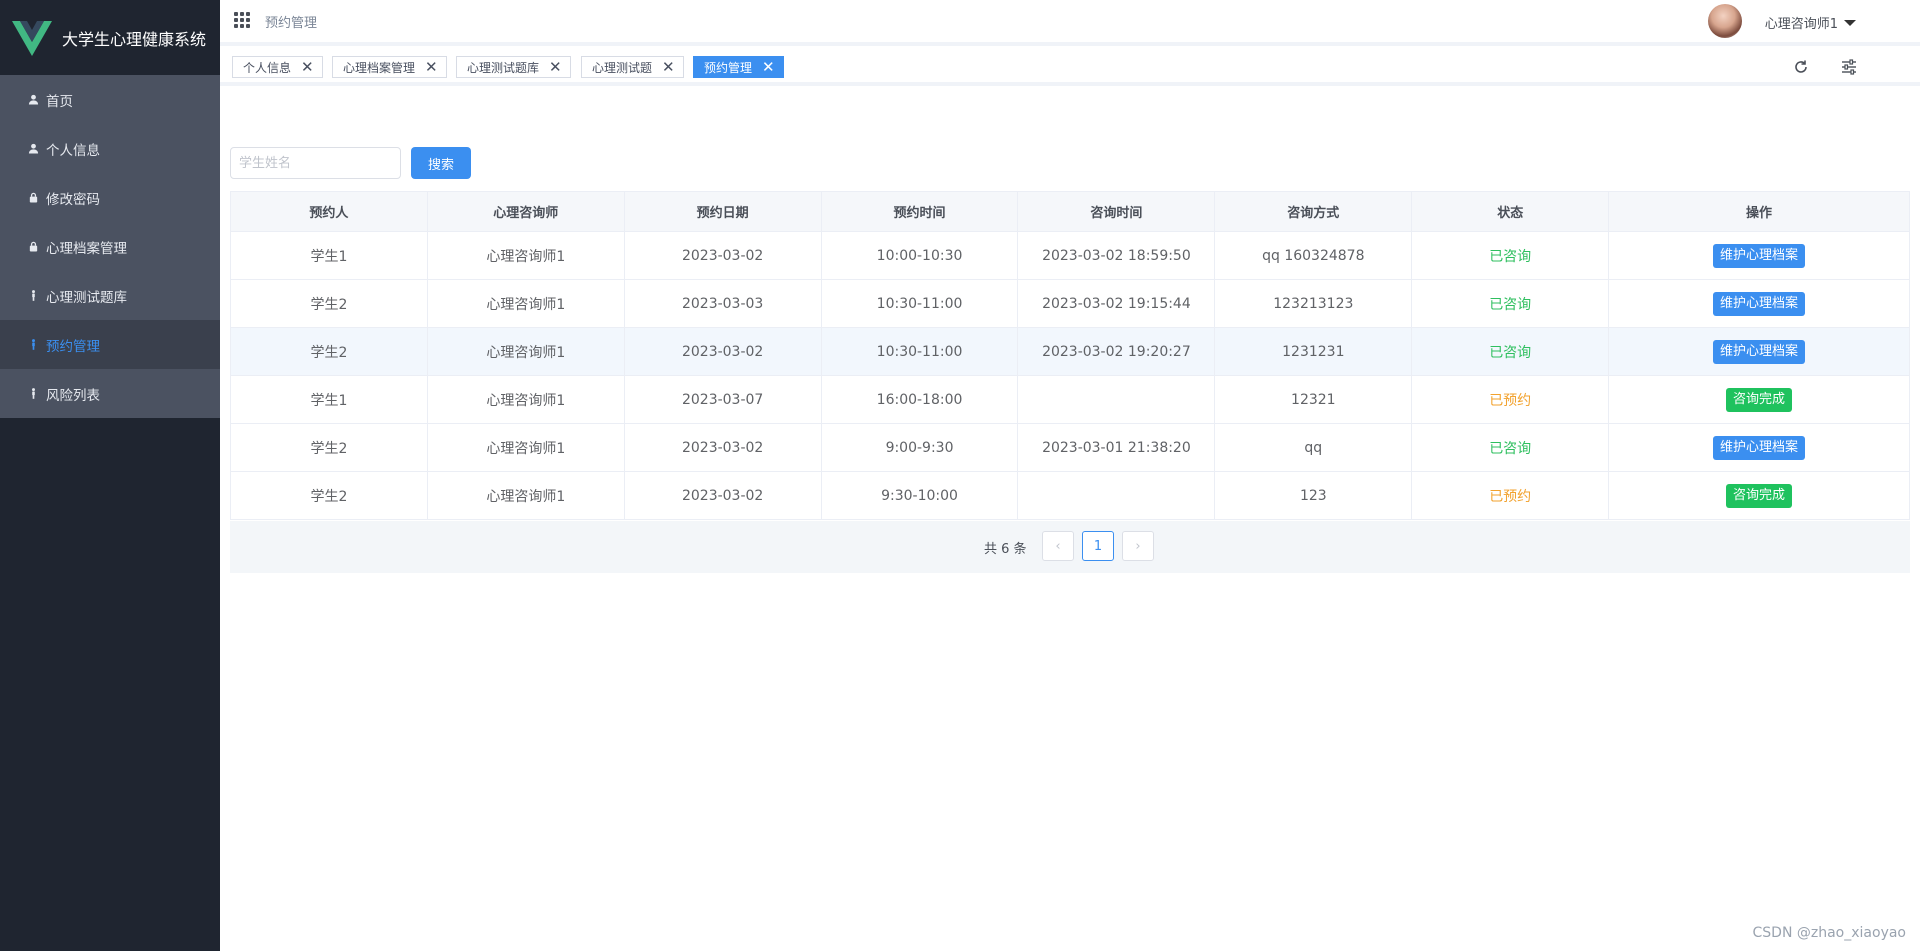 The width and height of the screenshot is (1920, 951). I want to click on watermark: CSDN @zhao_xiaoyao, so click(1829, 933).